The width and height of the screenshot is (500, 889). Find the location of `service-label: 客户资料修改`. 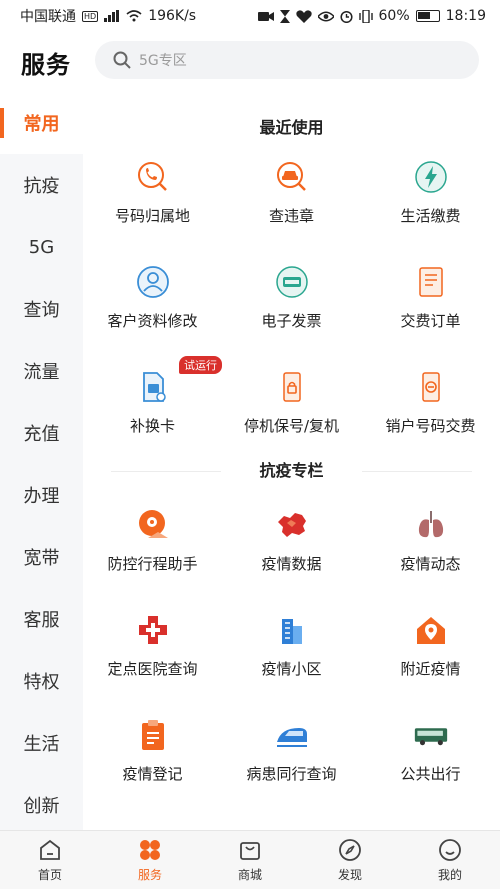

service-label: 客户资料修改 is located at coordinates (152, 321).